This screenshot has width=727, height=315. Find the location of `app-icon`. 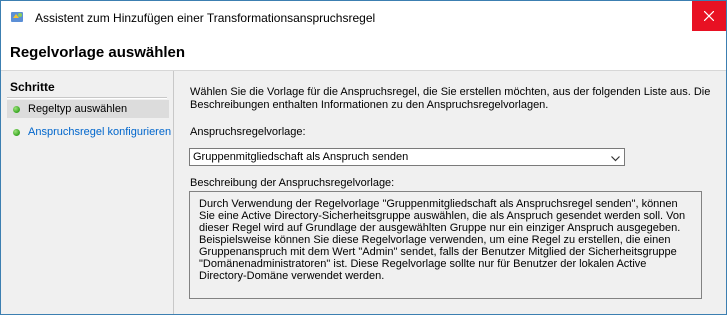

app-icon is located at coordinates (17, 17).